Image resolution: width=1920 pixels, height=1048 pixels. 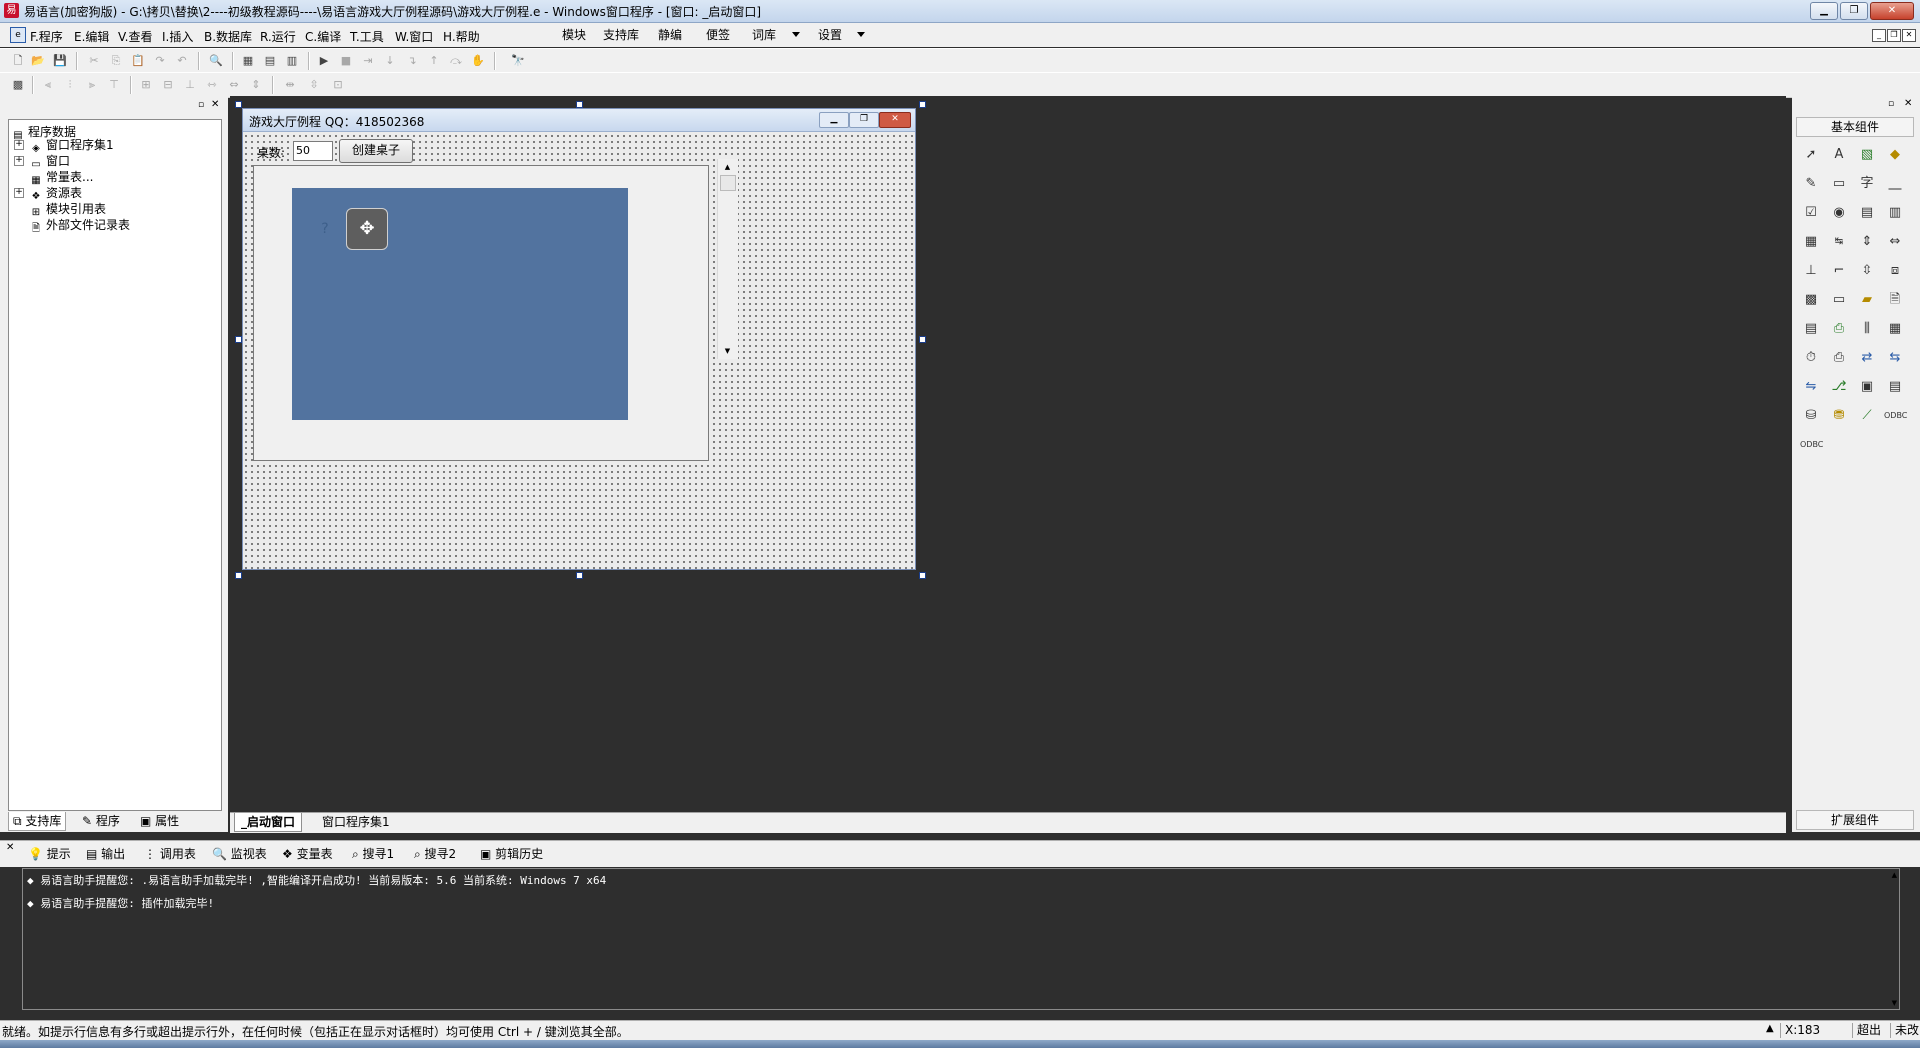 I want to click on undo-icon: ↶, so click(x=182, y=61).